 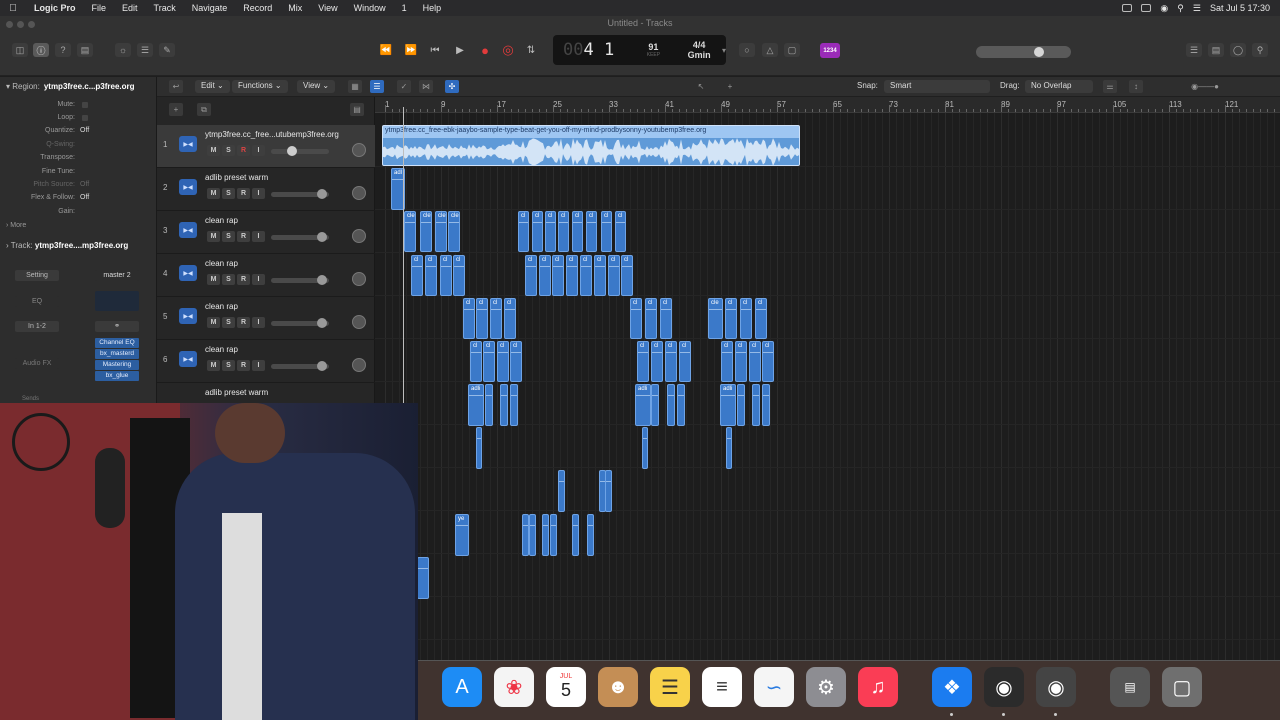 I want to click on lcd-display: 004 1 91 KEEP 4/4 Gmin ▾, so click(x=639, y=50).